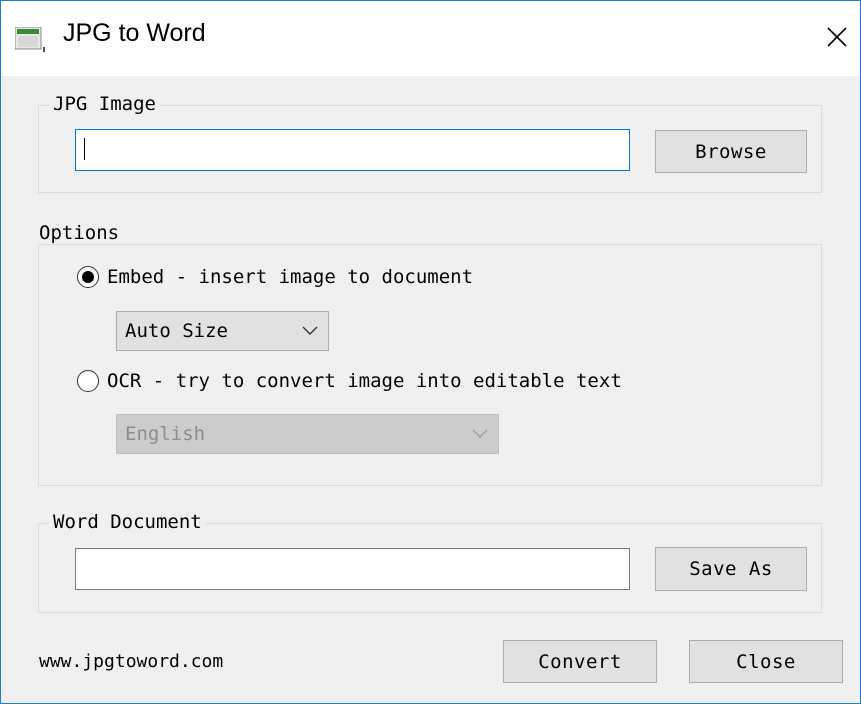 Image resolution: width=861 pixels, height=704 pixels. What do you see at coordinates (134, 33) in the screenshot?
I see `window-title: JPG to Word` at bounding box center [134, 33].